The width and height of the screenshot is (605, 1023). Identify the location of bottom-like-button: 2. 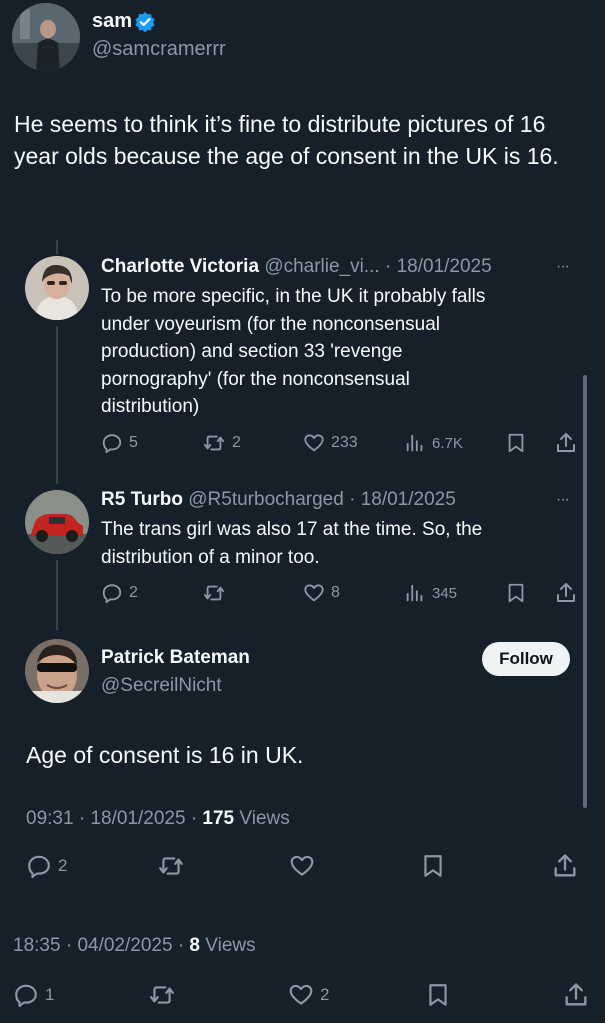
(308, 995).